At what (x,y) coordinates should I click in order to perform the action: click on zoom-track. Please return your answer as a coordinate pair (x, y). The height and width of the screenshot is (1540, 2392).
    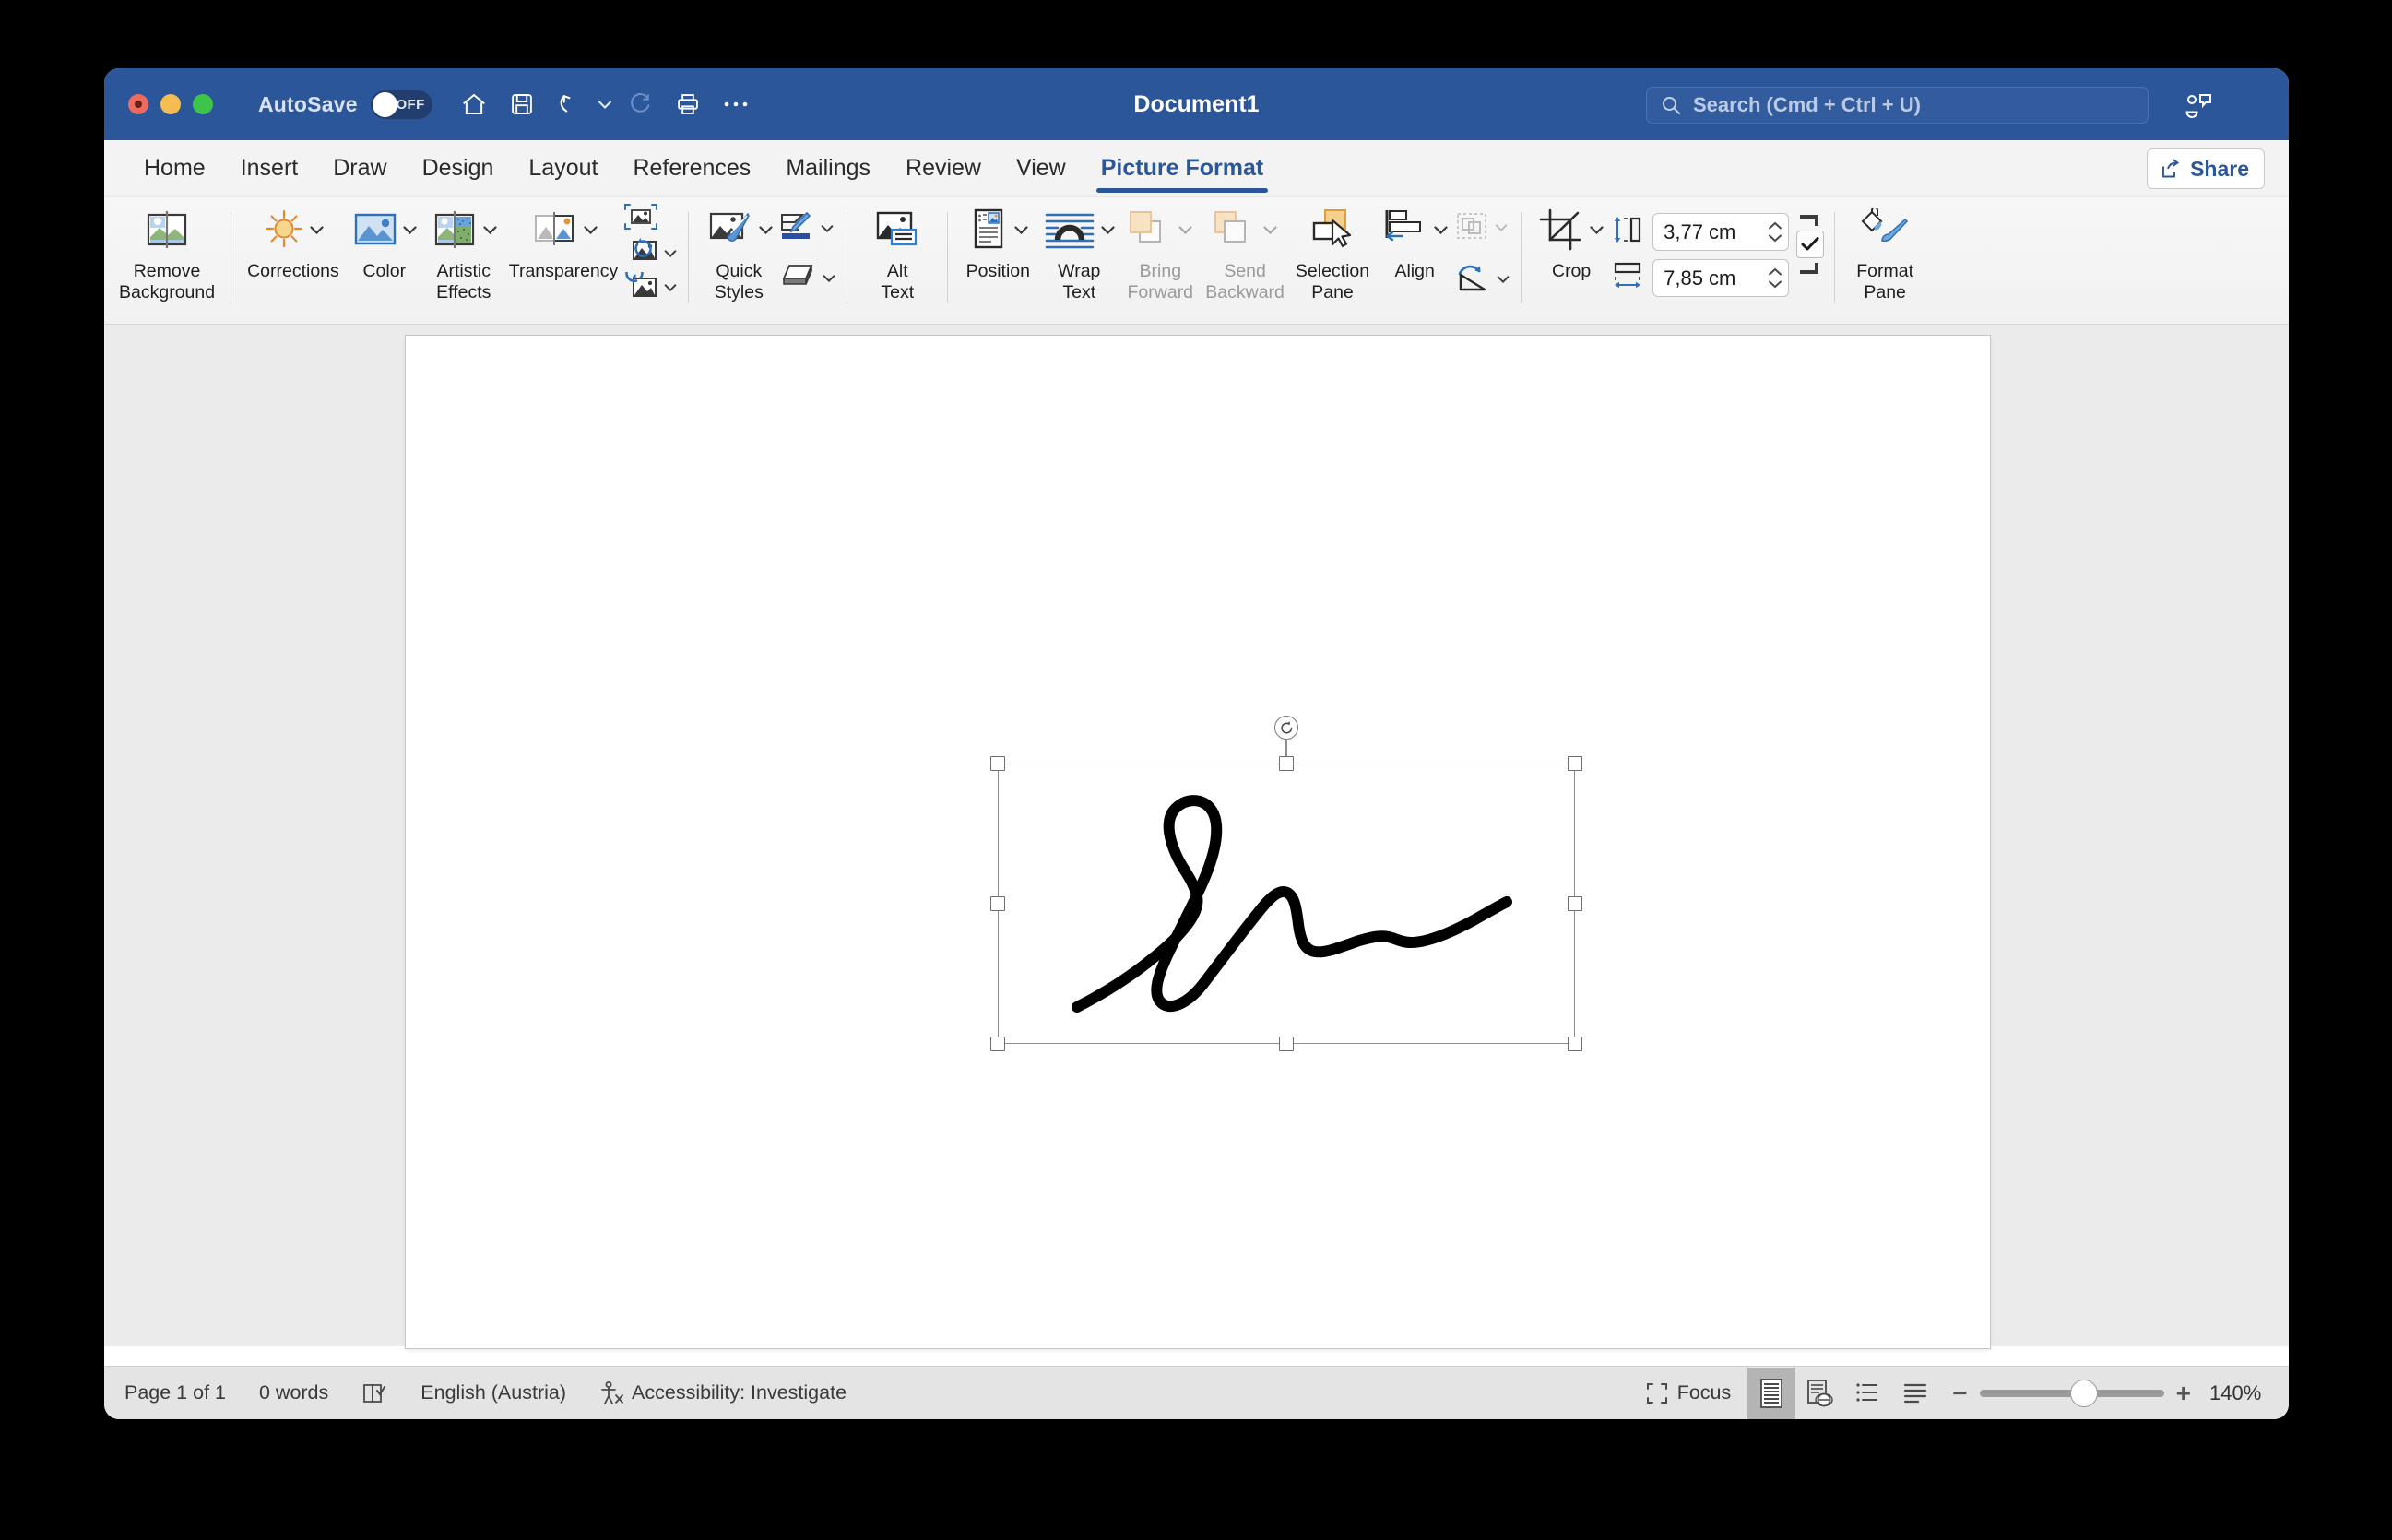
    Looking at the image, I should click on (2071, 1393).